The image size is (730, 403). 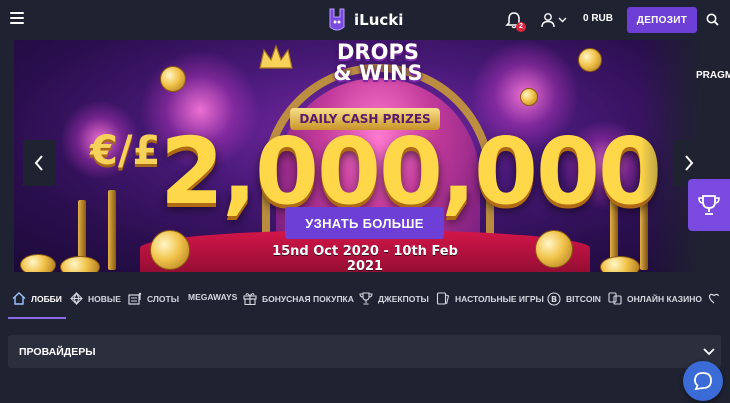 I want to click on diamond-icon, so click(x=76, y=298).